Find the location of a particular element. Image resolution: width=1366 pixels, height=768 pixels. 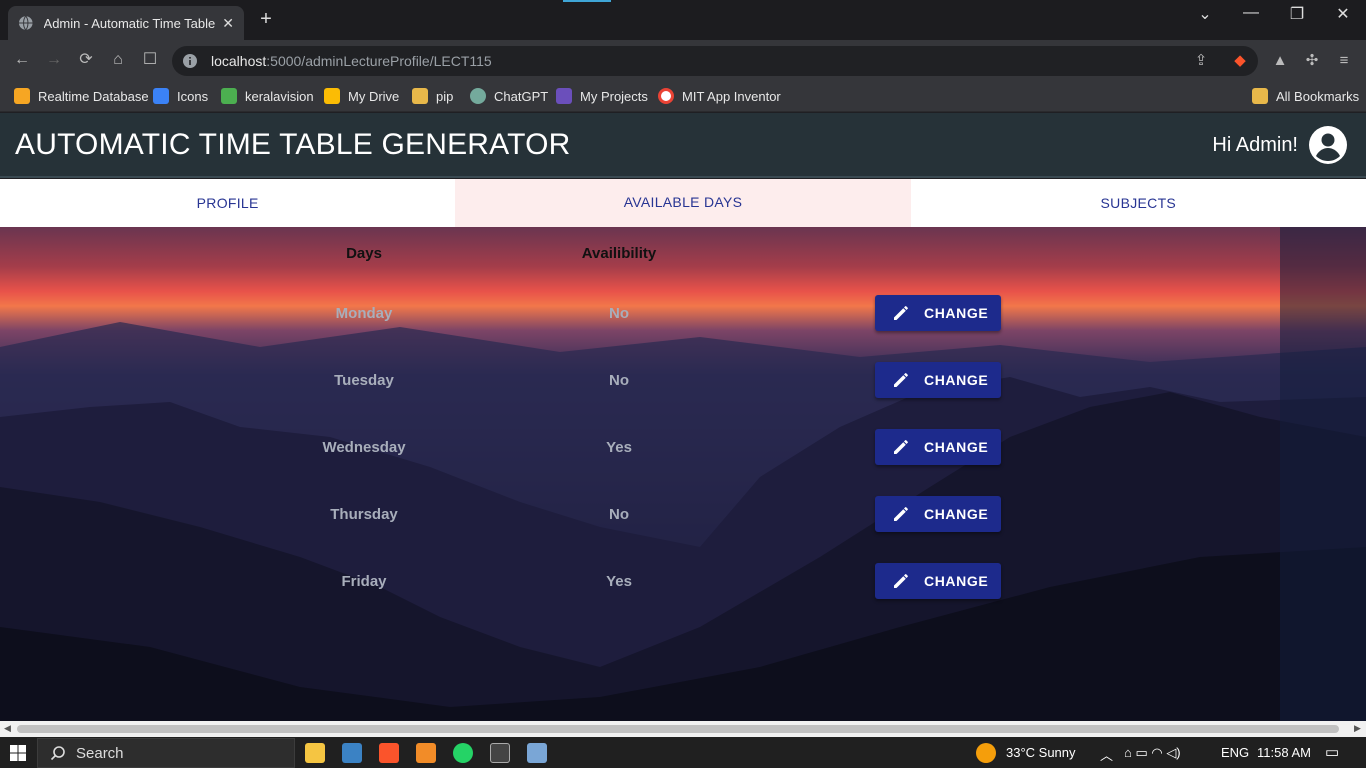

bookmark-item: keralavision is located at coordinates (267, 96).